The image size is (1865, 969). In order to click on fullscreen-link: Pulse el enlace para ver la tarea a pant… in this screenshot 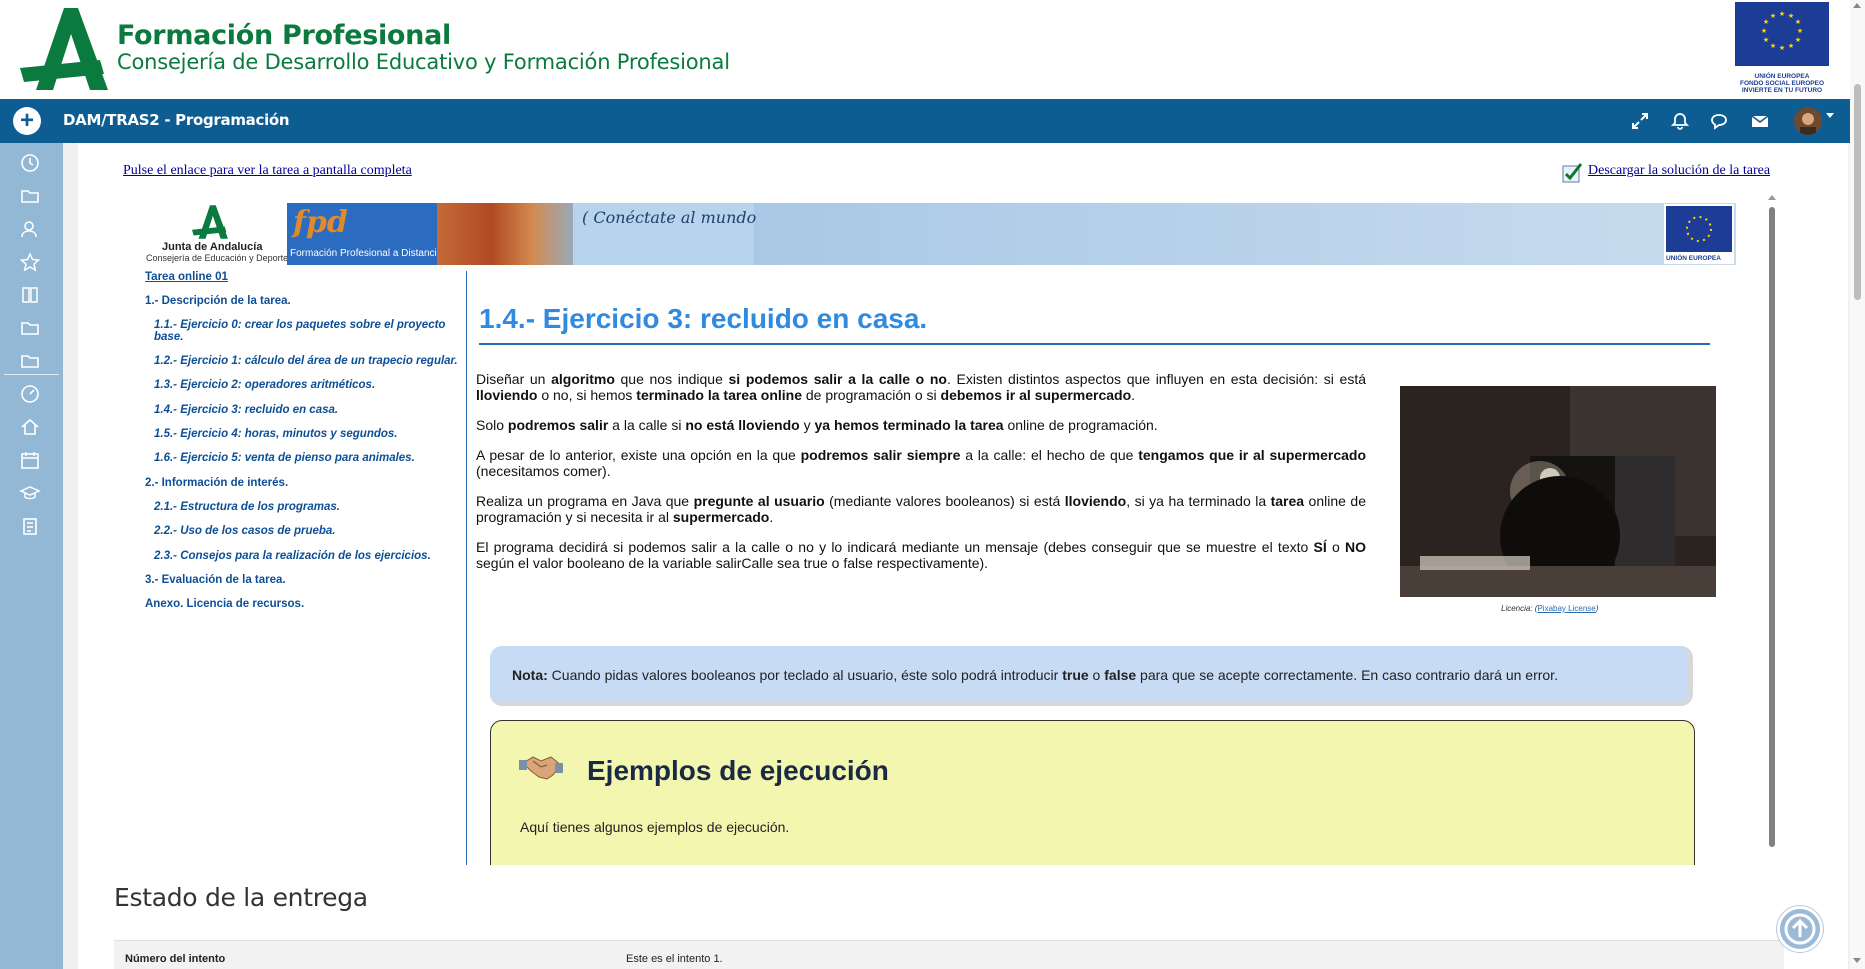, I will do `click(267, 171)`.